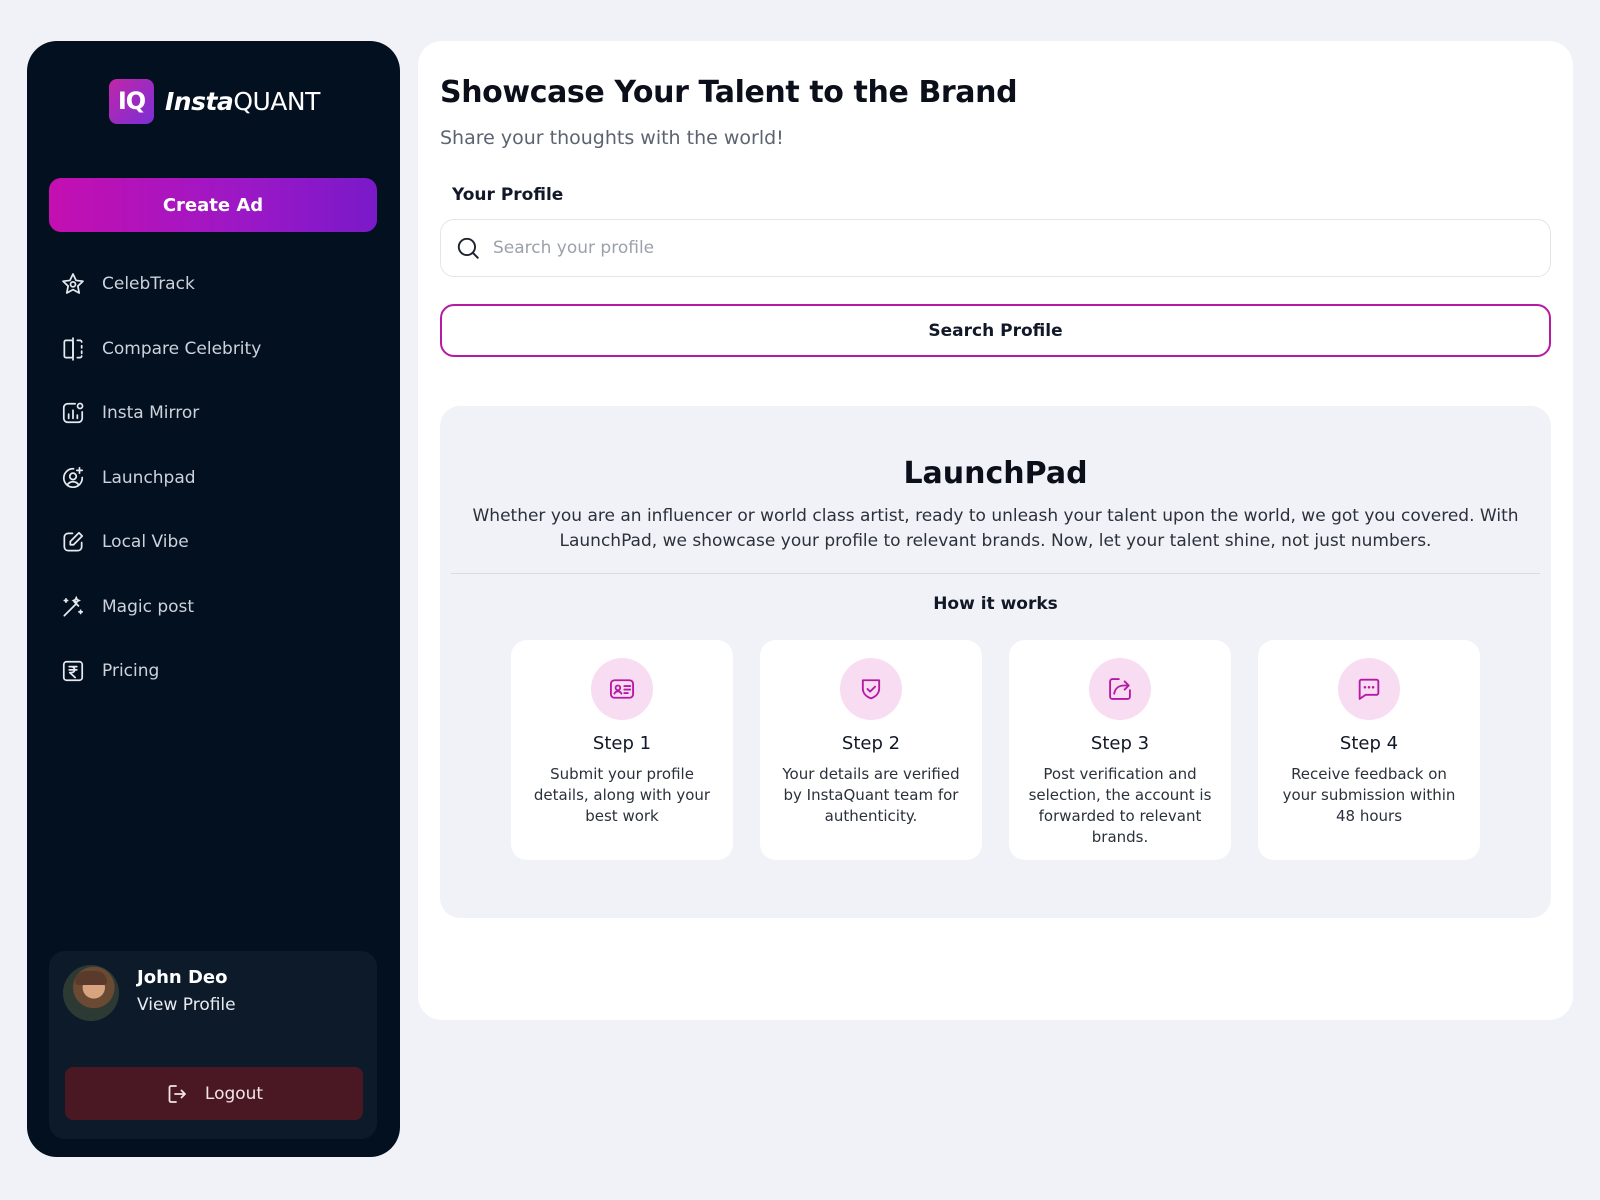 This screenshot has height=1200, width=1600. I want to click on shield-check-icon, so click(871, 689).